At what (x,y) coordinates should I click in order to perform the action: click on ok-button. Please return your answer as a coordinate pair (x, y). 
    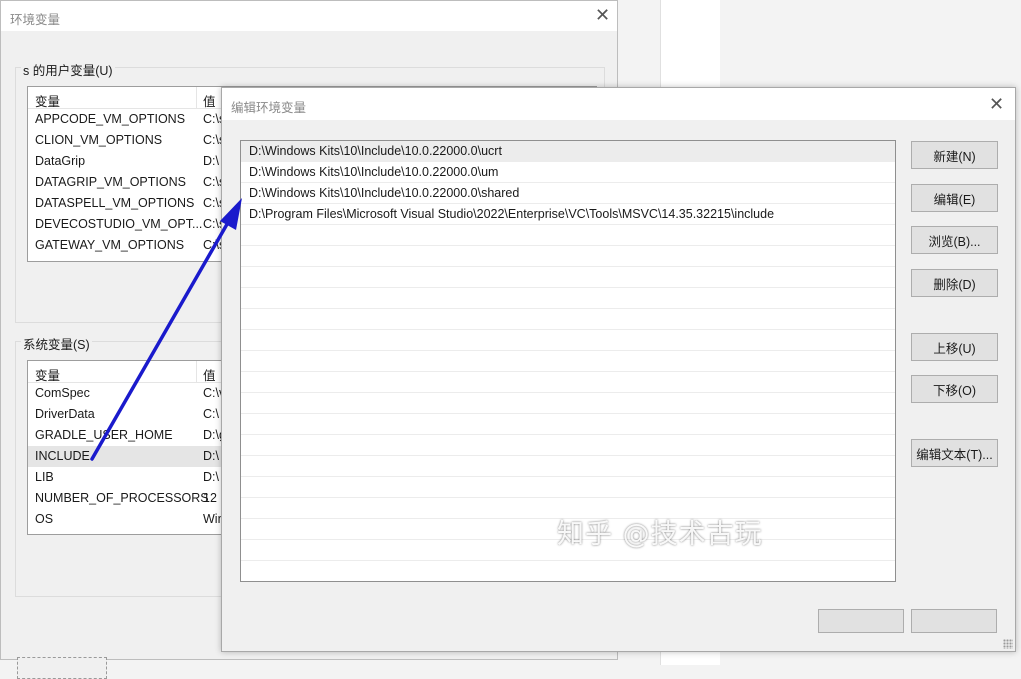
    Looking at the image, I should click on (861, 621).